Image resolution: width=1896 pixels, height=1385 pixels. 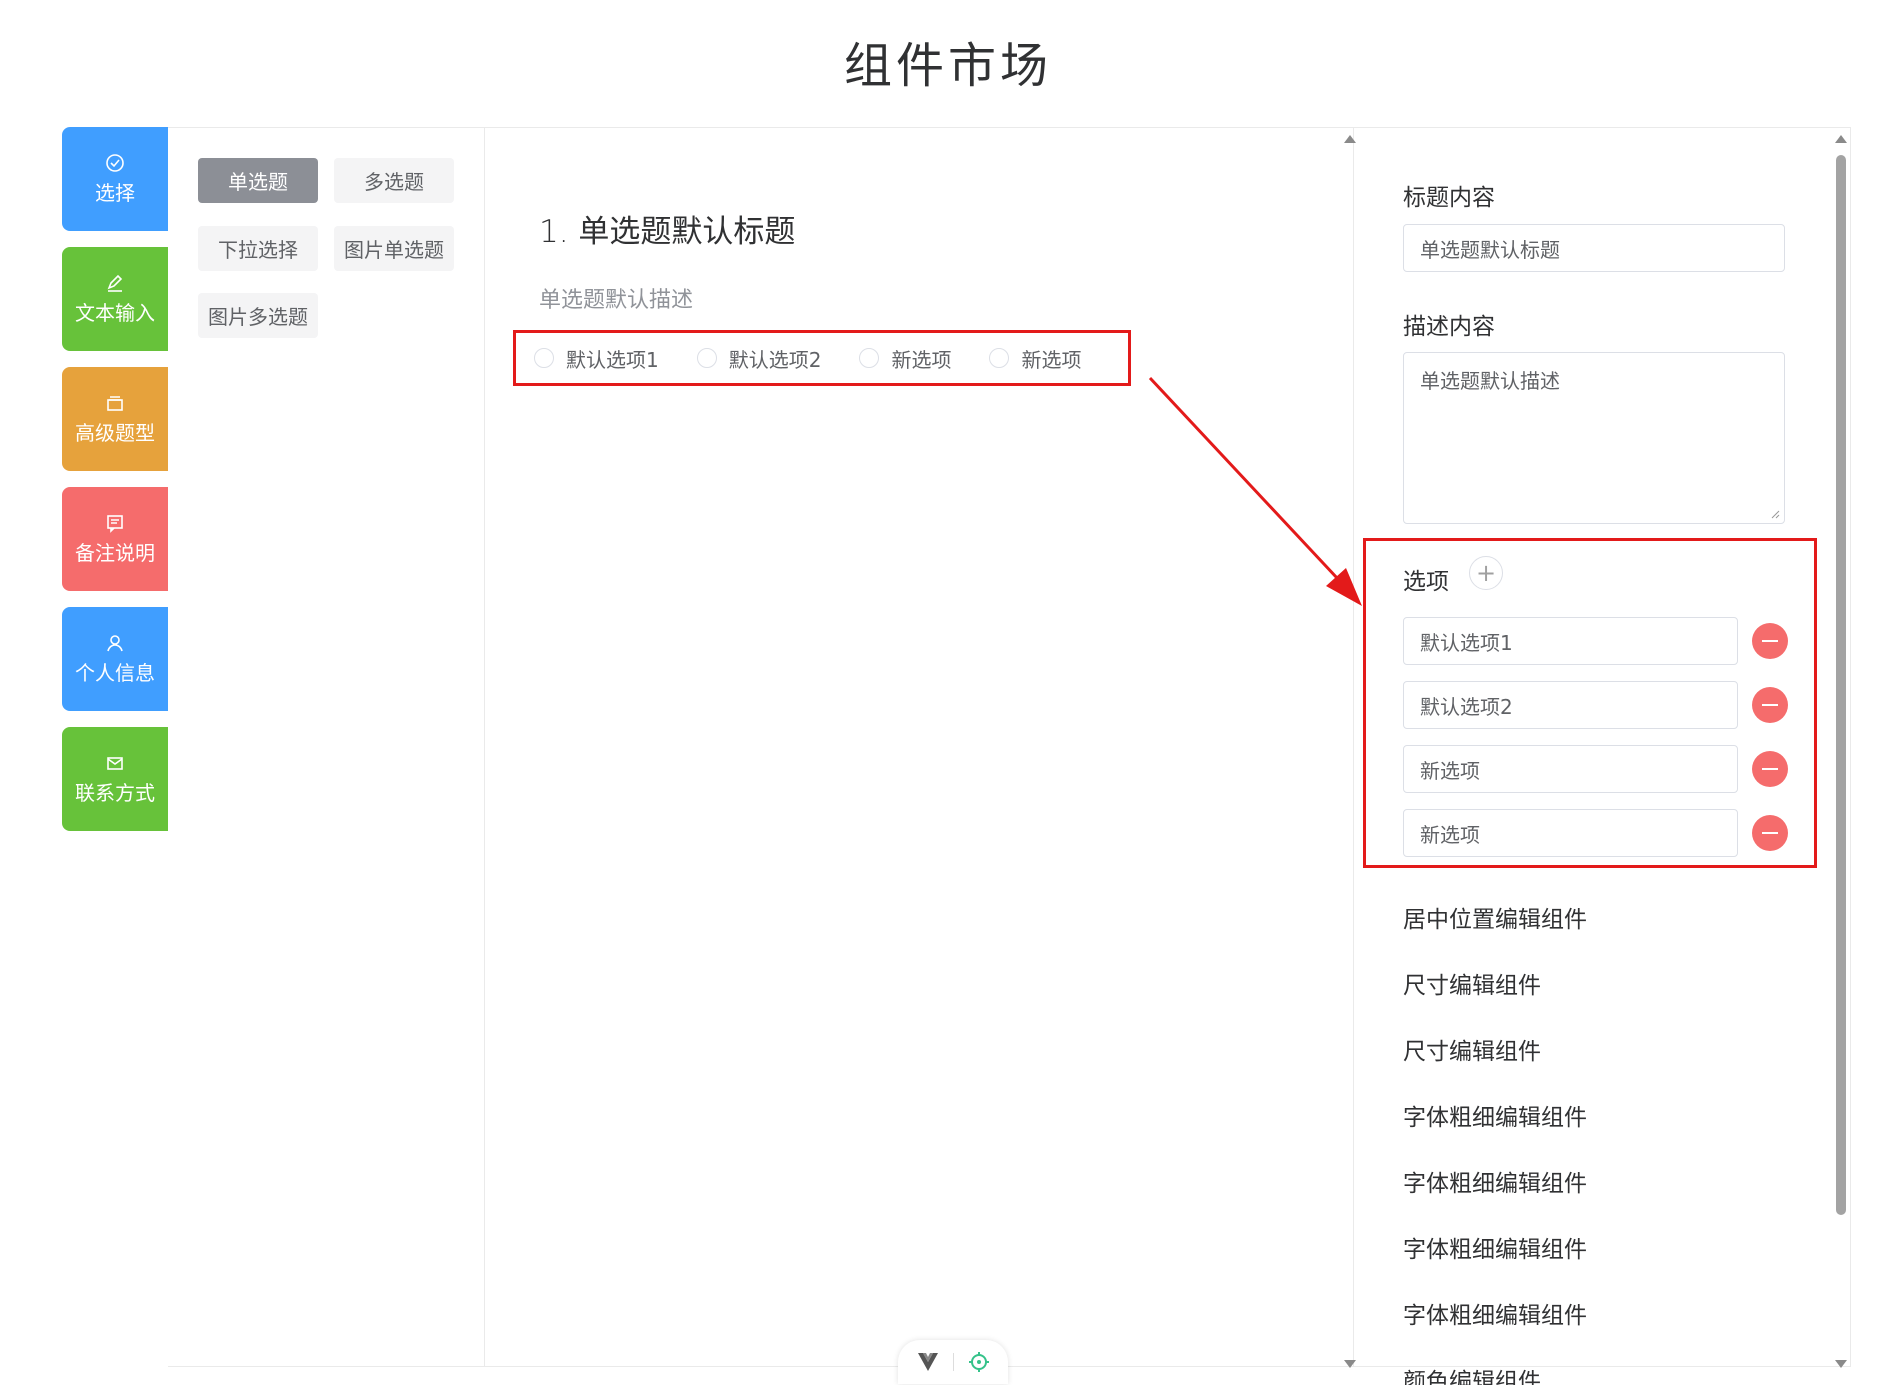 I want to click on radio-option-label: 默认选项1, so click(x=612, y=359).